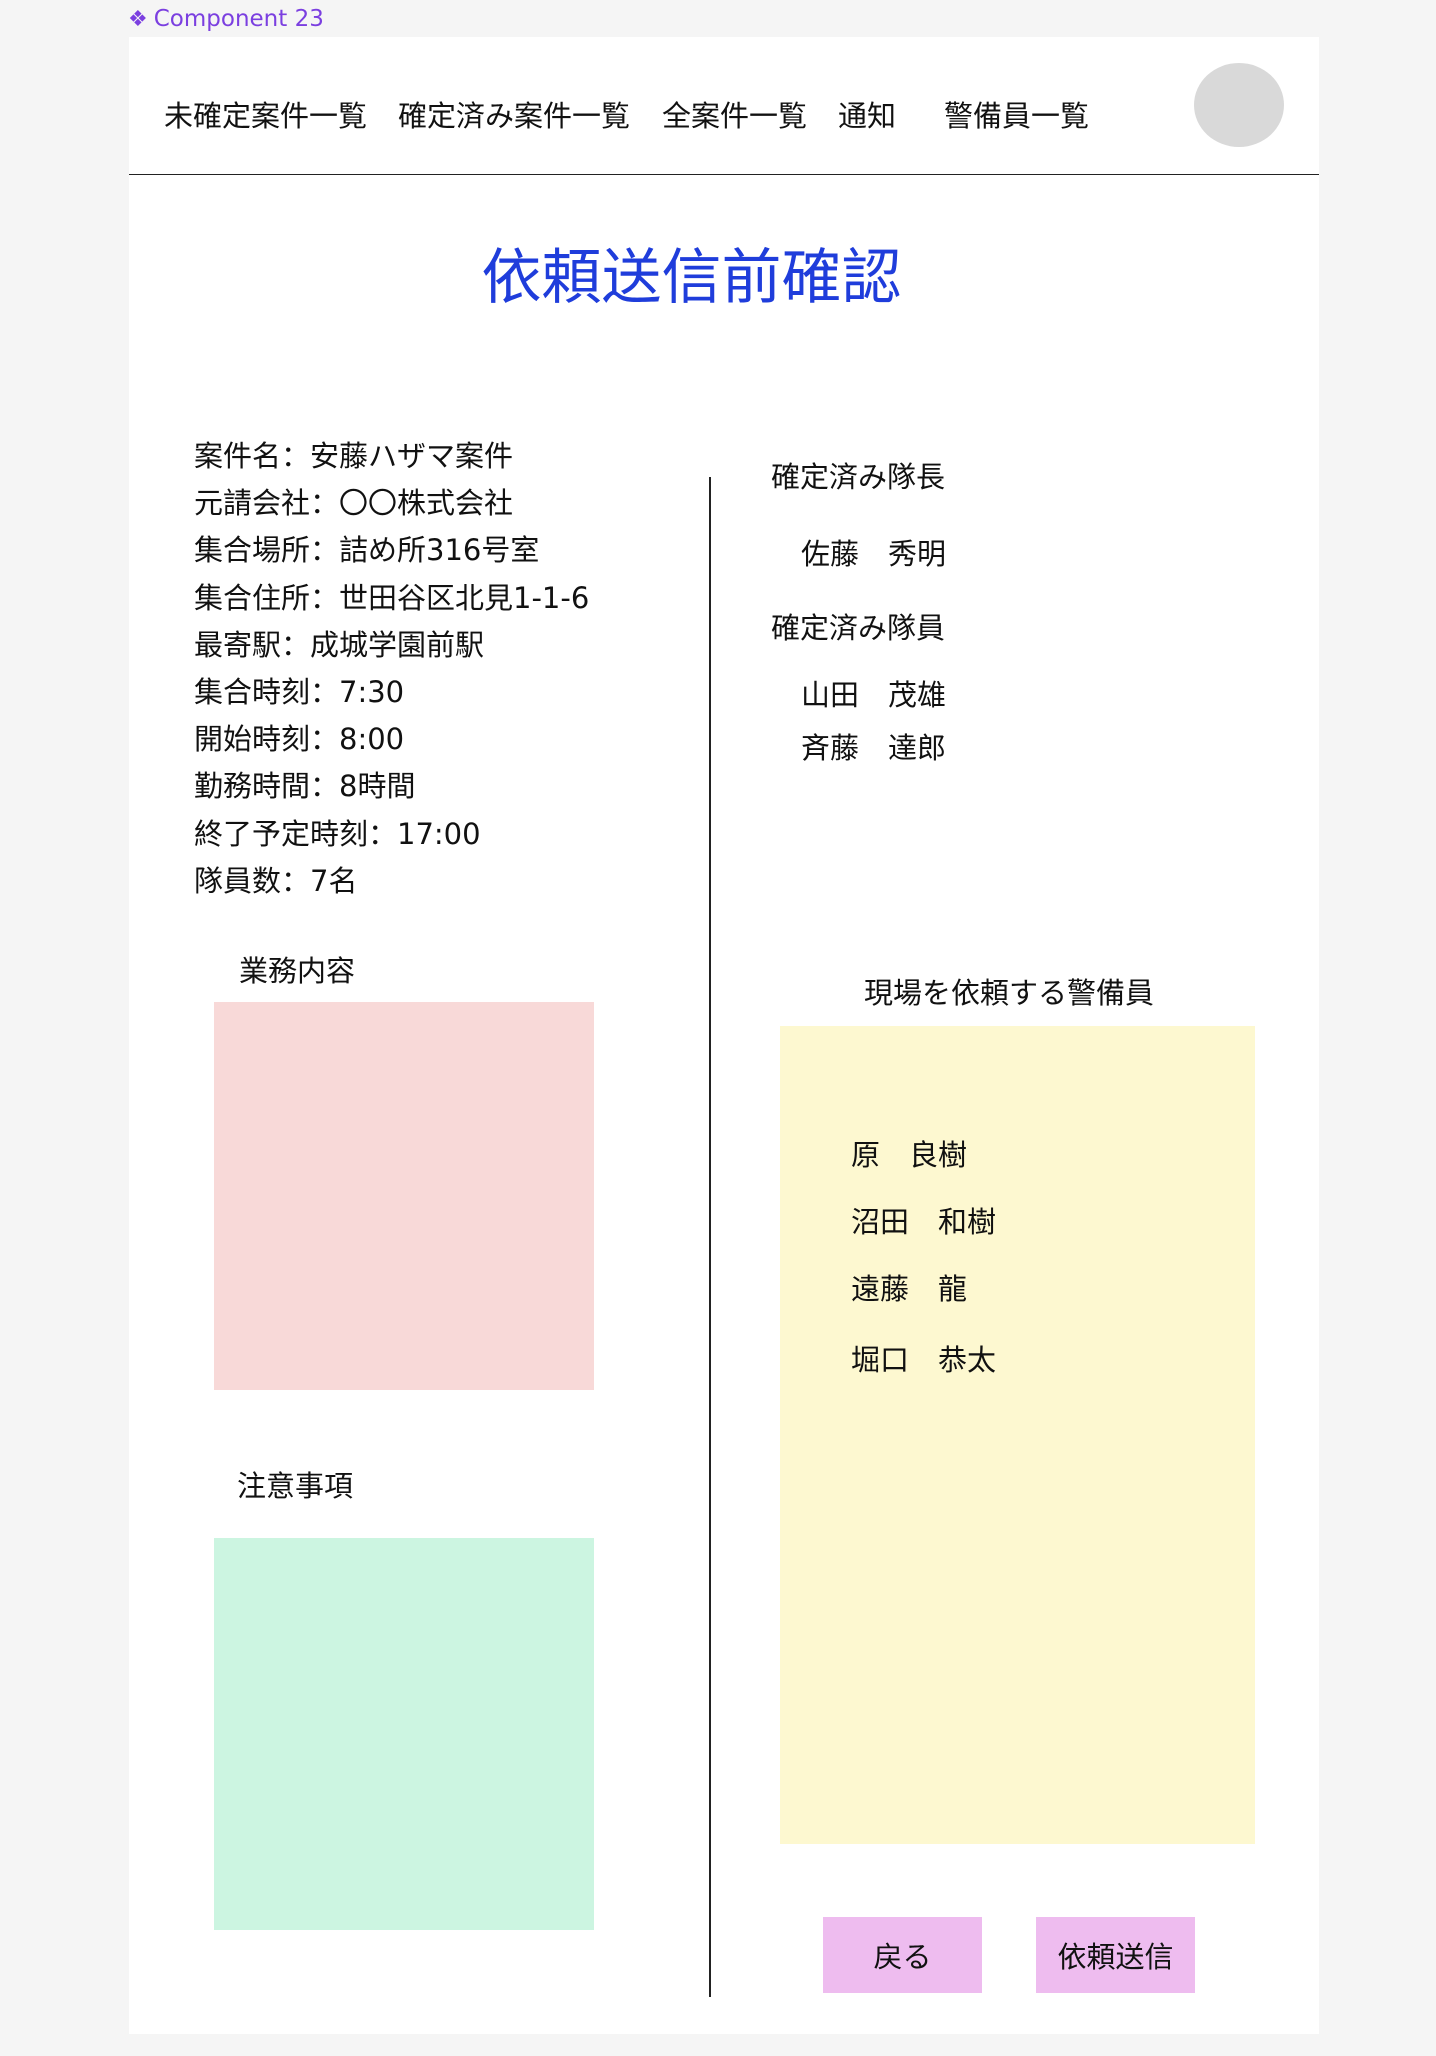  I want to click on page-title: 依頼送信前確認, so click(691, 278).